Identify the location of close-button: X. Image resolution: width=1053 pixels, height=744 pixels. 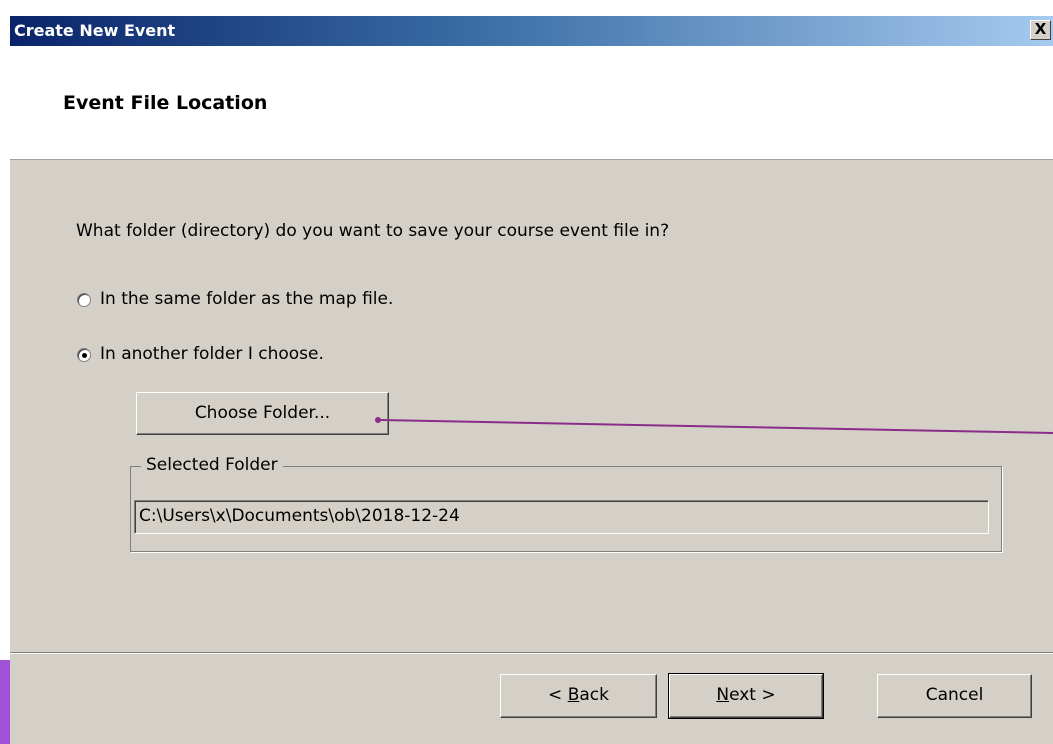
(1040, 30).